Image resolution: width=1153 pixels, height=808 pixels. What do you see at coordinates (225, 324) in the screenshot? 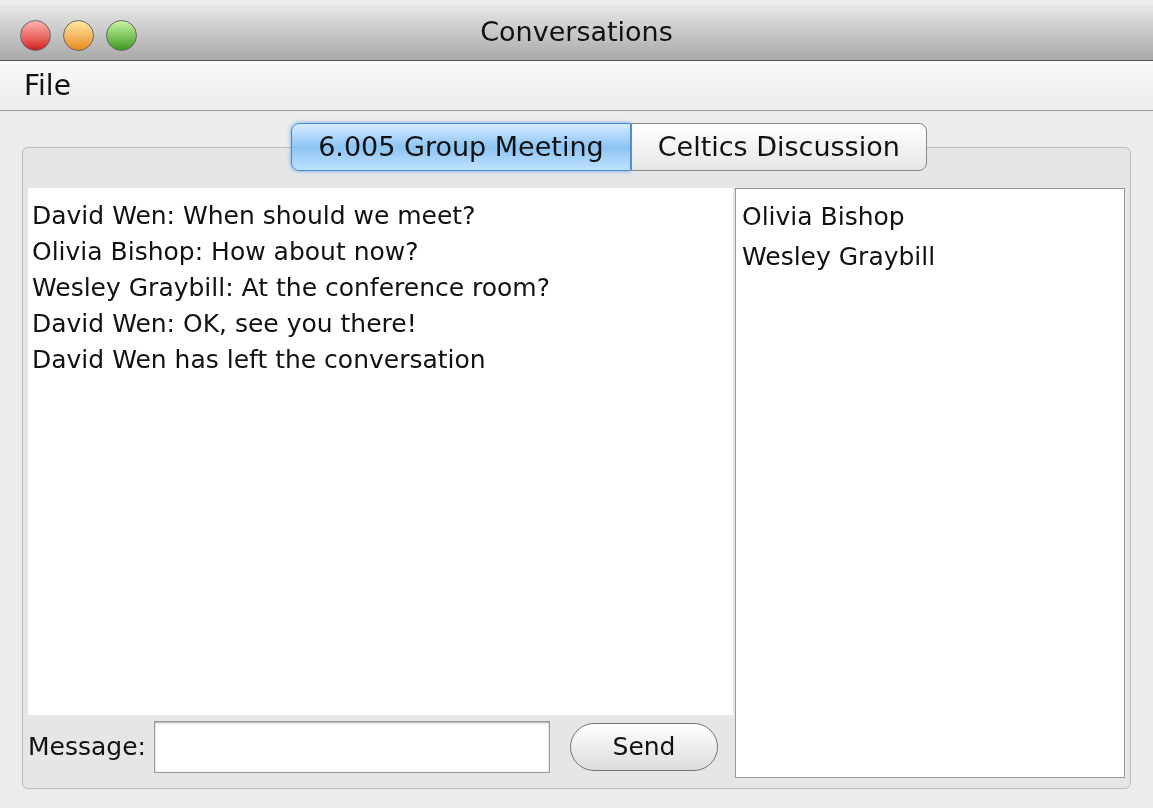
I see `chat-message: David Wen: OK, see you there!` at bounding box center [225, 324].